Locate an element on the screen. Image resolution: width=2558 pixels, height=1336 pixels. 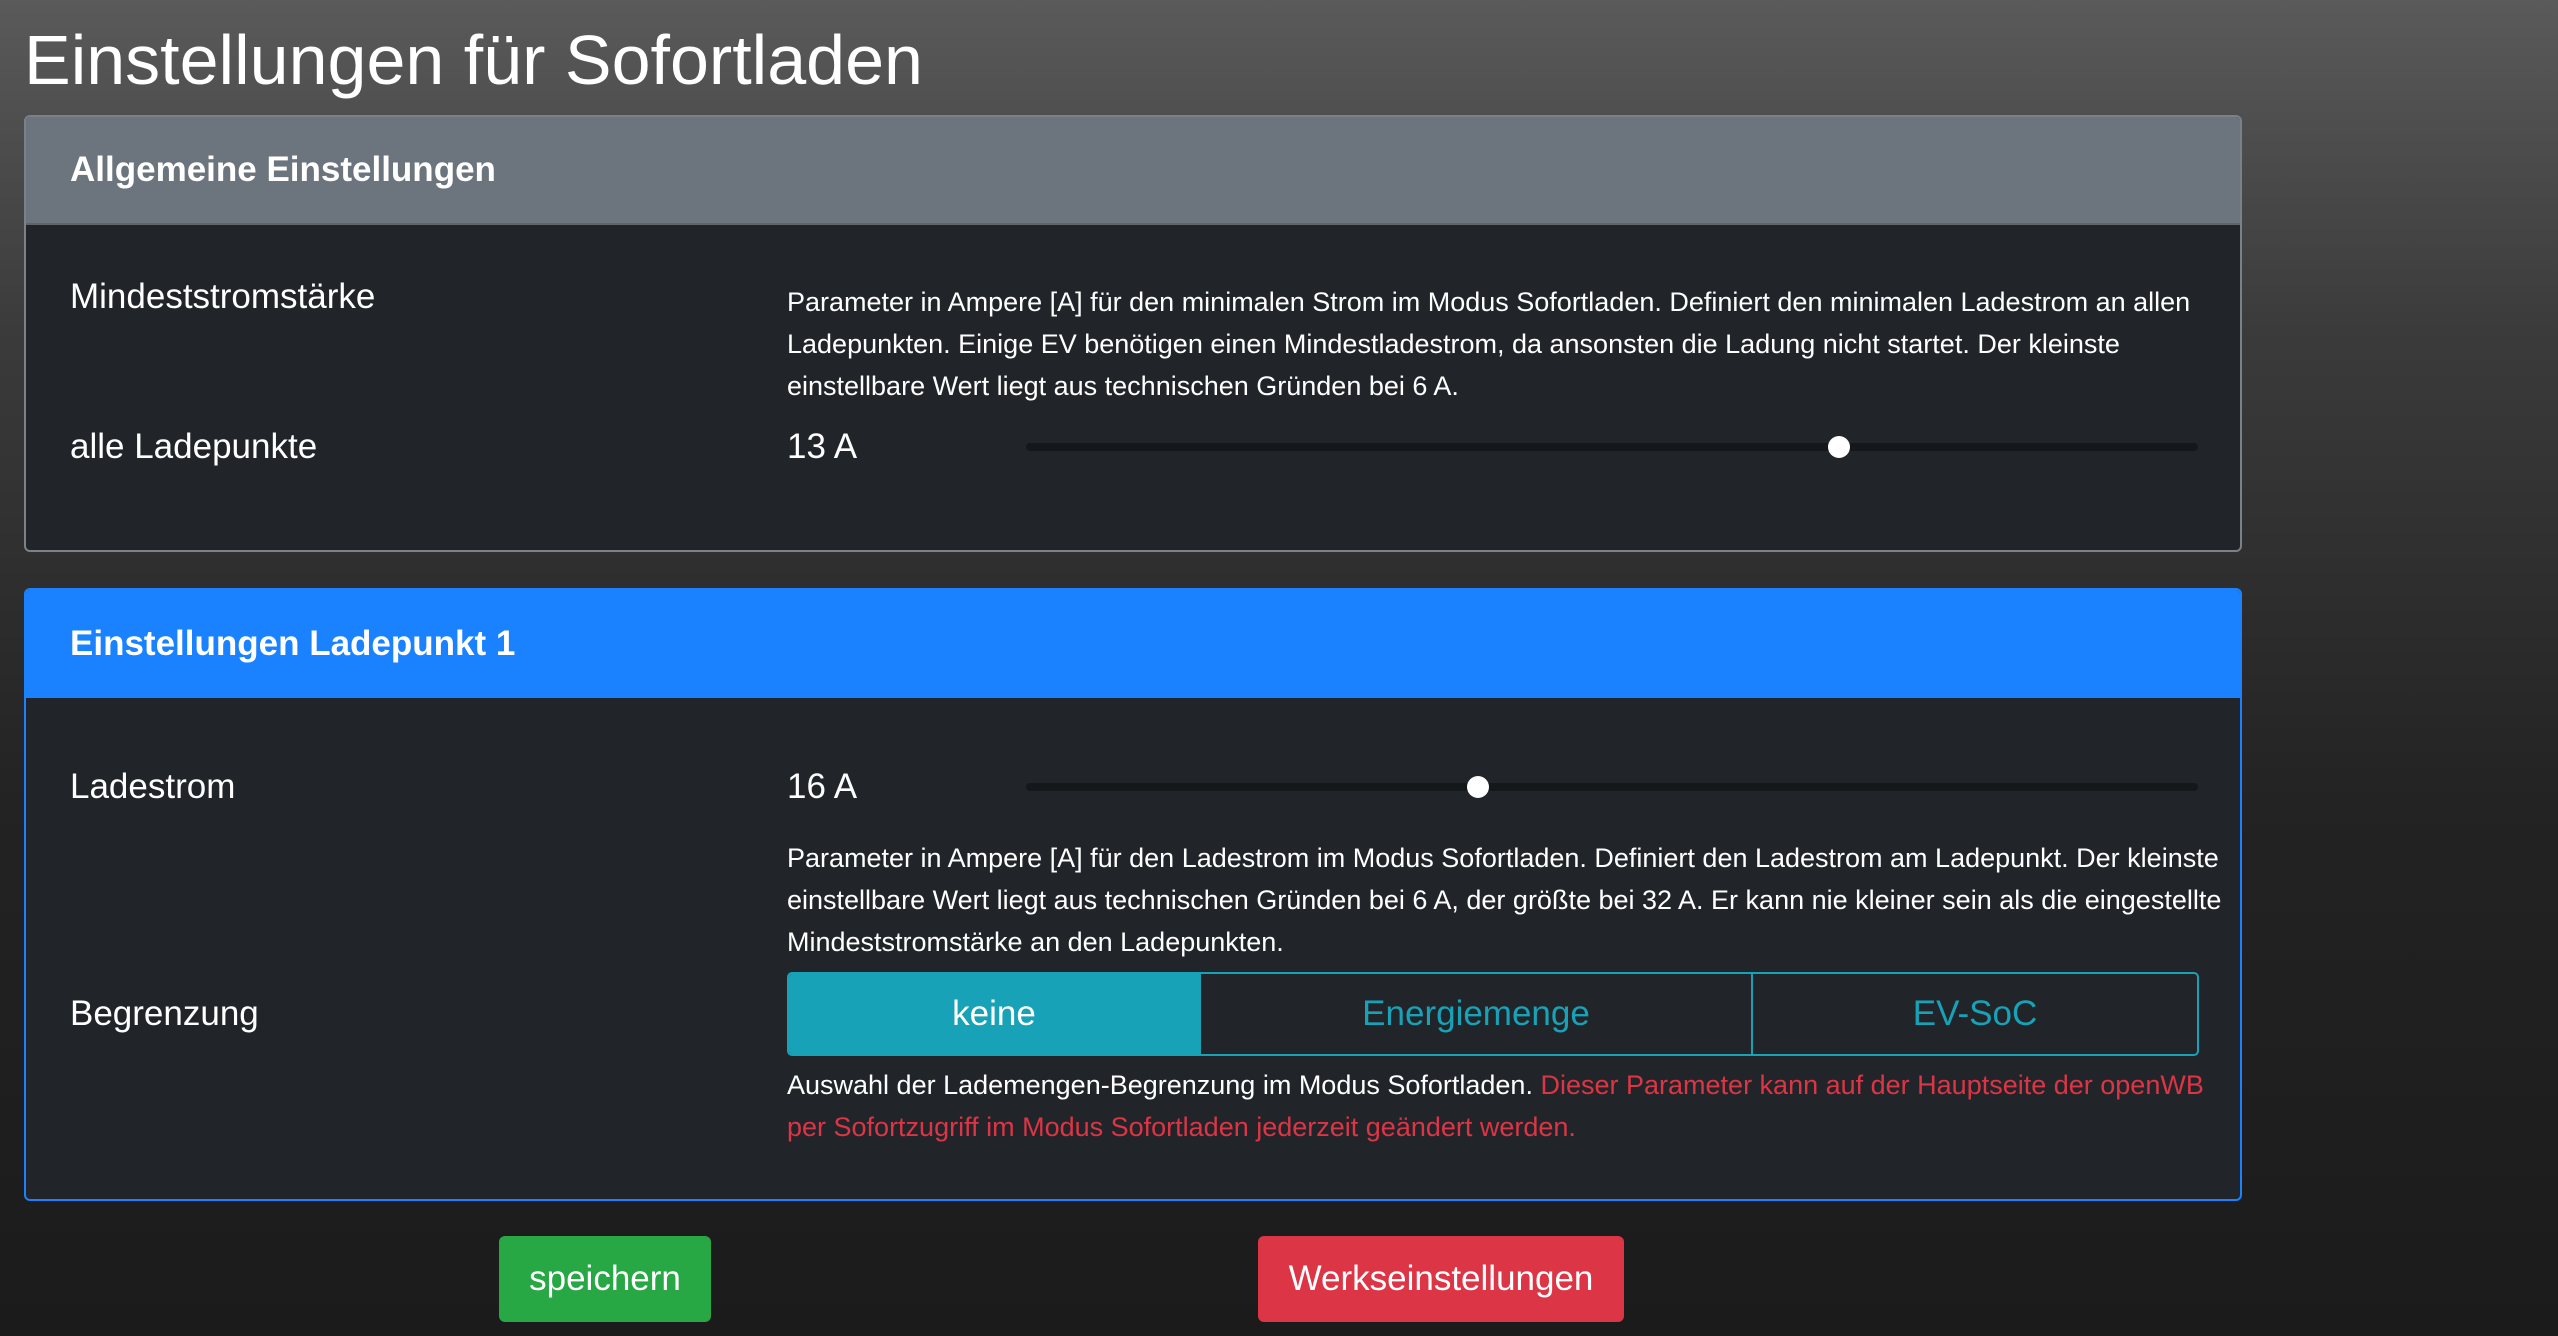
factory-reset-button: Werkseinstellungen is located at coordinates (1441, 1279).